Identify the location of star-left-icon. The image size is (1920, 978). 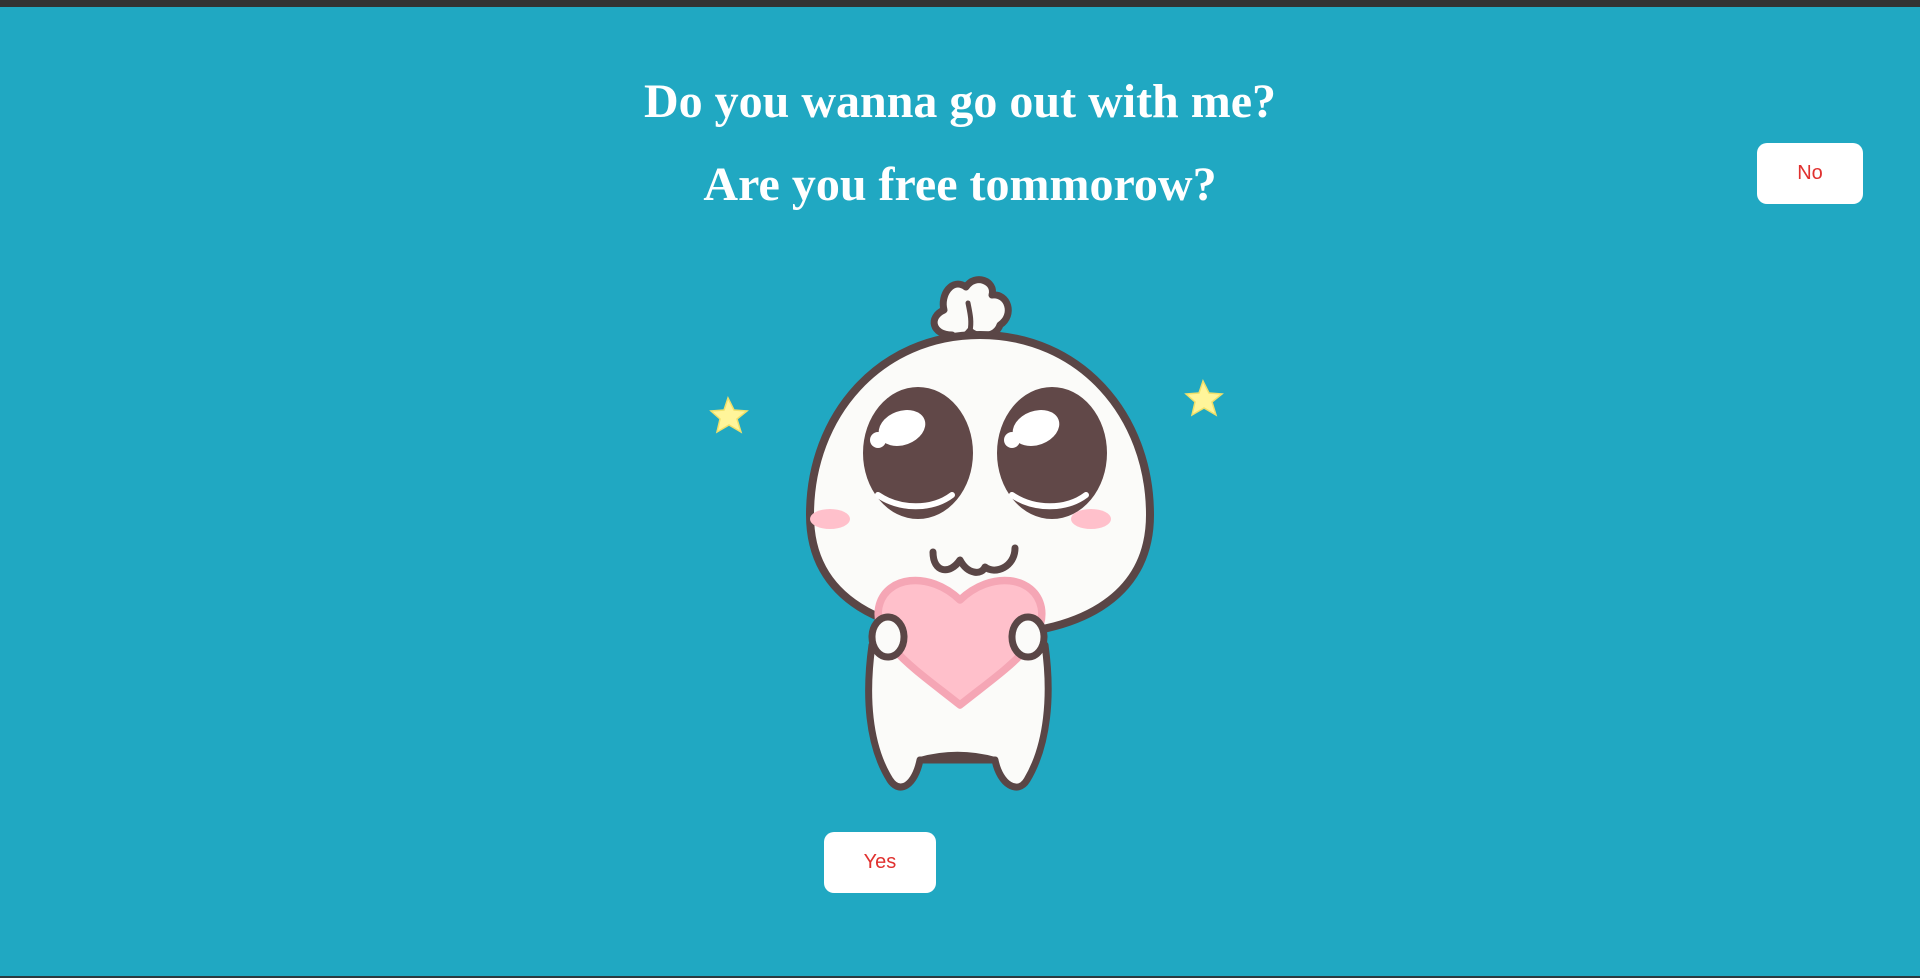
(729, 415).